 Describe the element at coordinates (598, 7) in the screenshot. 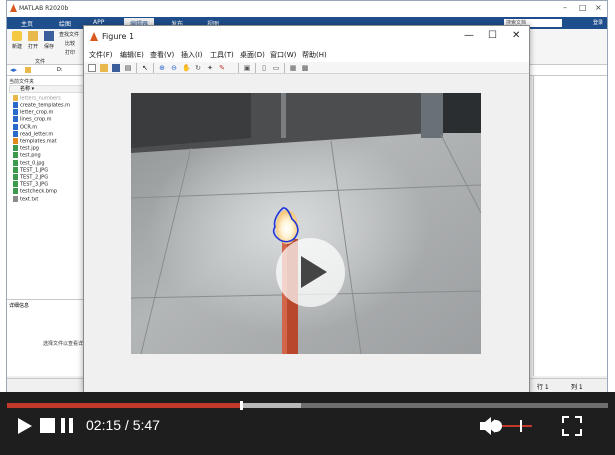

I see `close-icon: ×` at that location.